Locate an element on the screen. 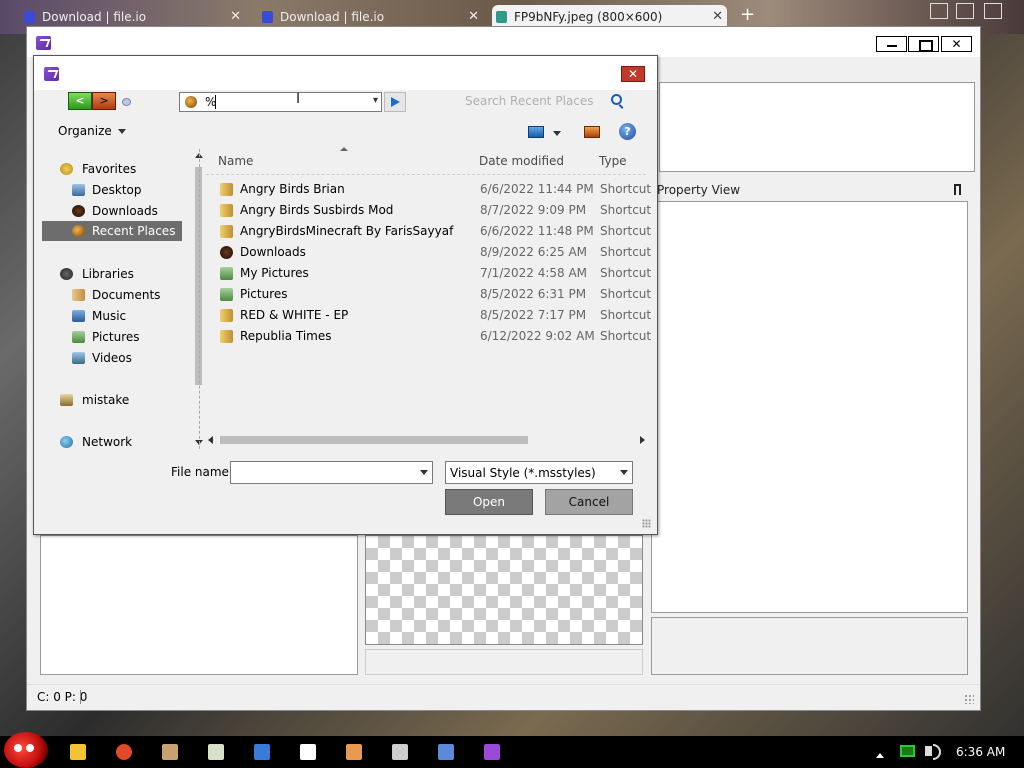  scroll-left-icon is located at coordinates (210, 440).